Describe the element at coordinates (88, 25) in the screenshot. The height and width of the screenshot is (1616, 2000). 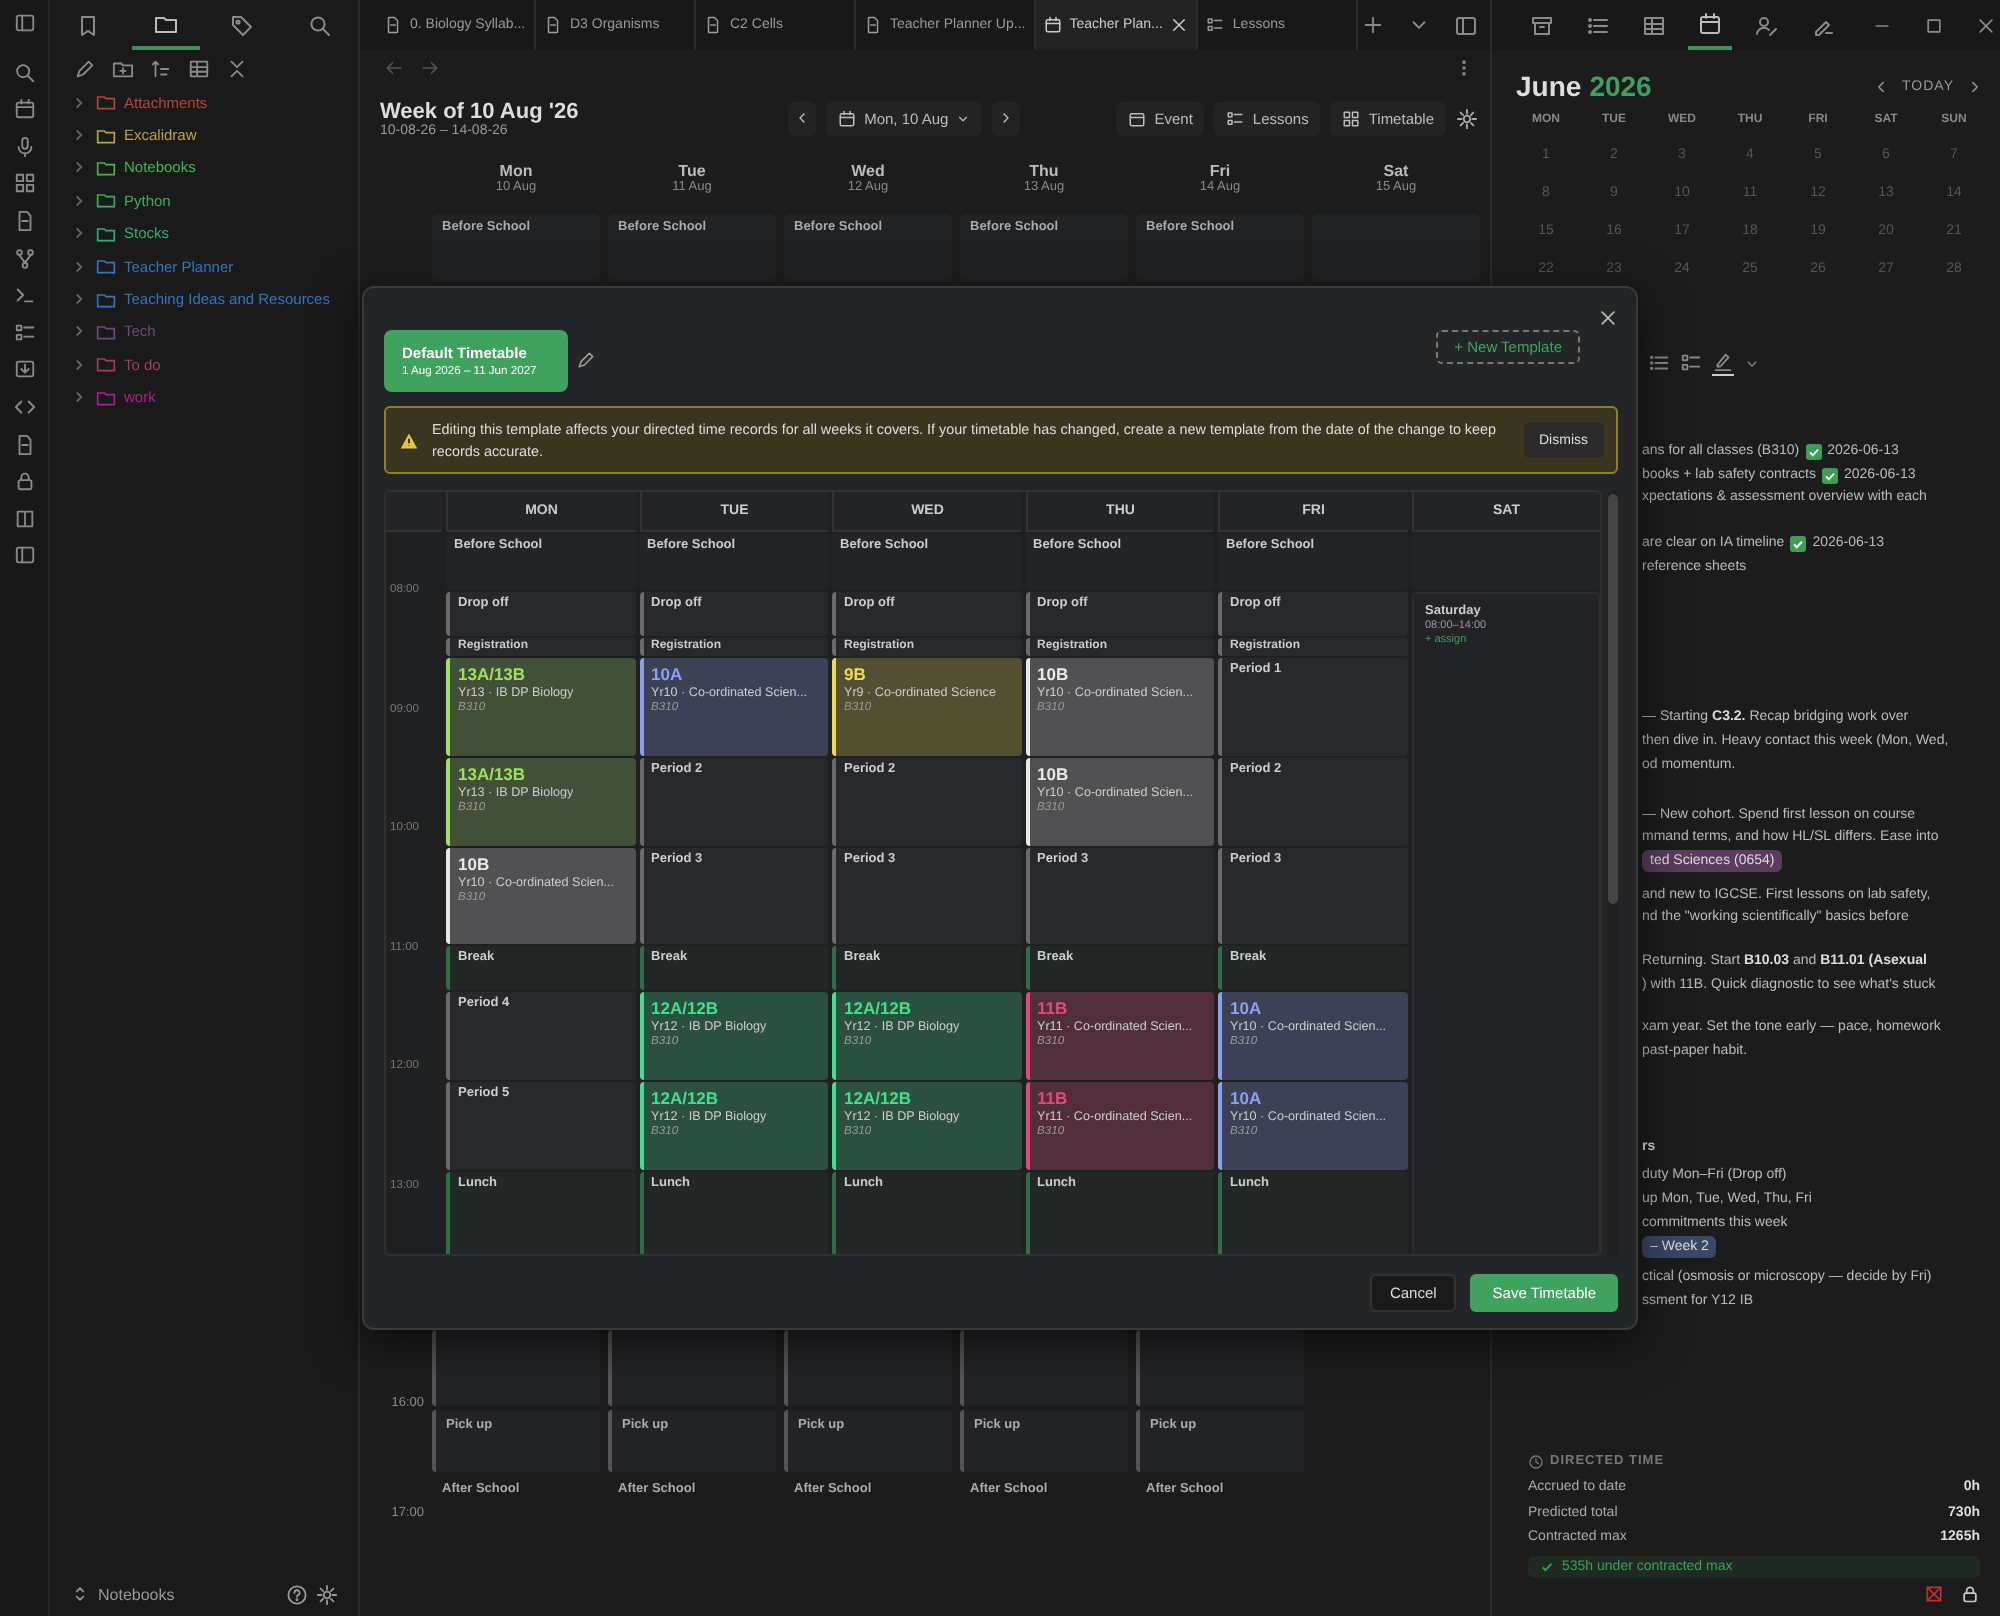
I see `bookmark-icon` at that location.